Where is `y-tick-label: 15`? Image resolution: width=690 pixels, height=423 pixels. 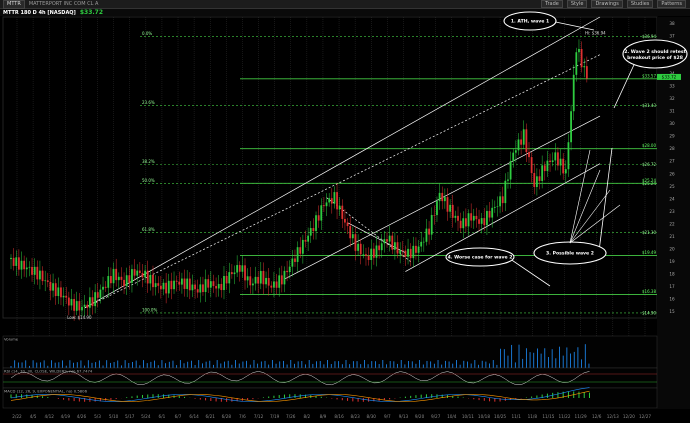 y-tick-label: 15 is located at coordinates (672, 311).